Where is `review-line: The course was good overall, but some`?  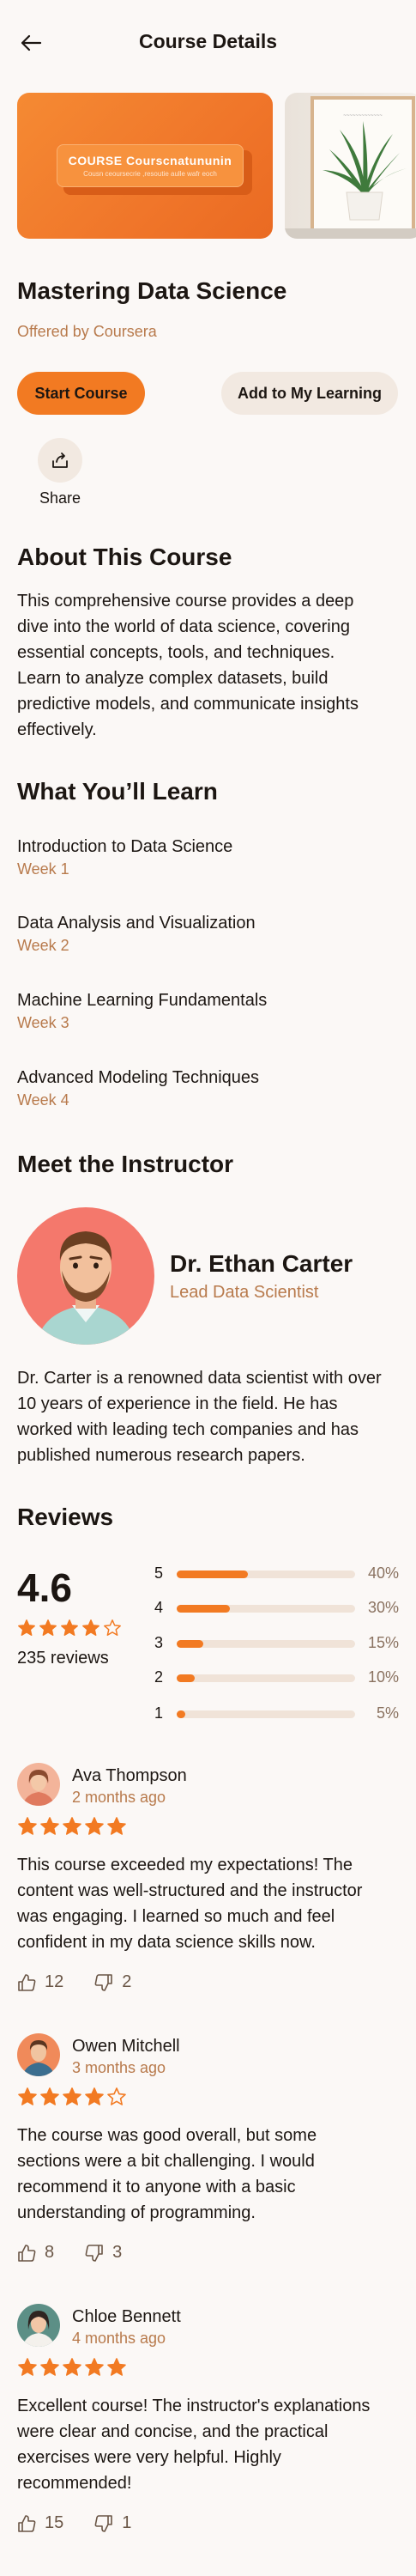
review-line: The course was good overall, but some is located at coordinates (167, 2135).